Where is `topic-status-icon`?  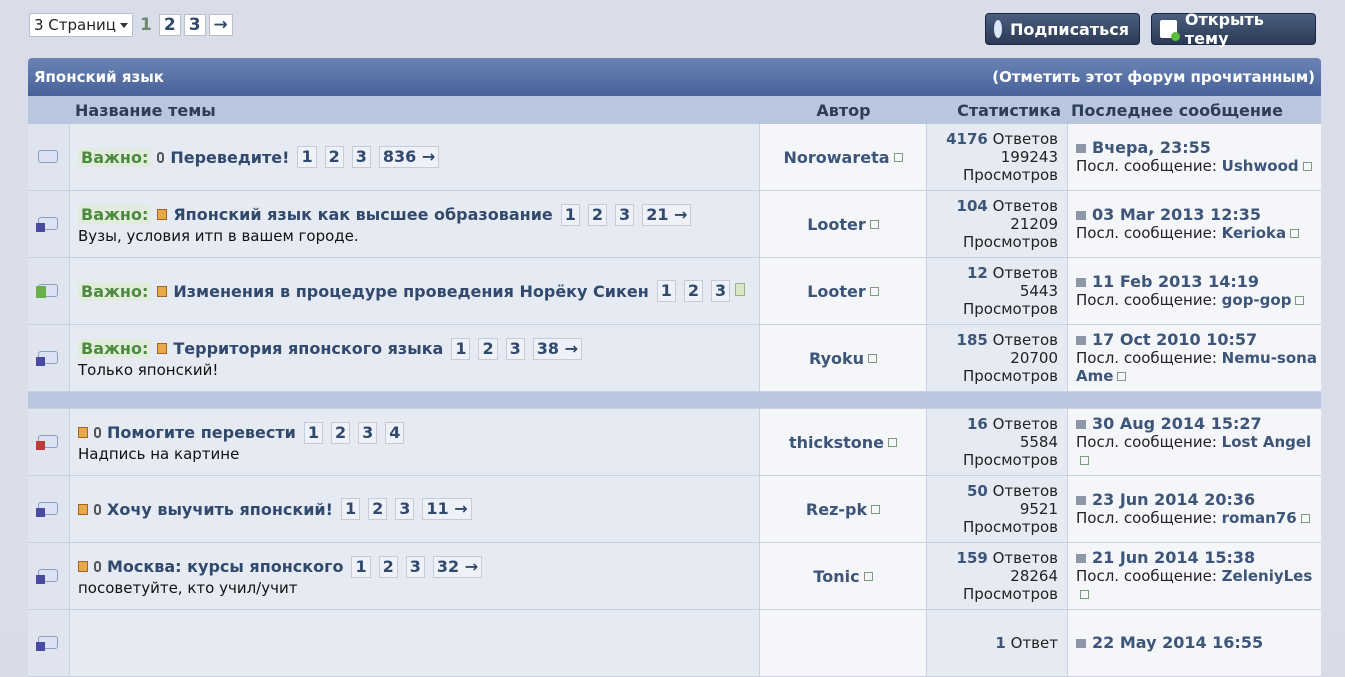 topic-status-icon is located at coordinates (47, 358).